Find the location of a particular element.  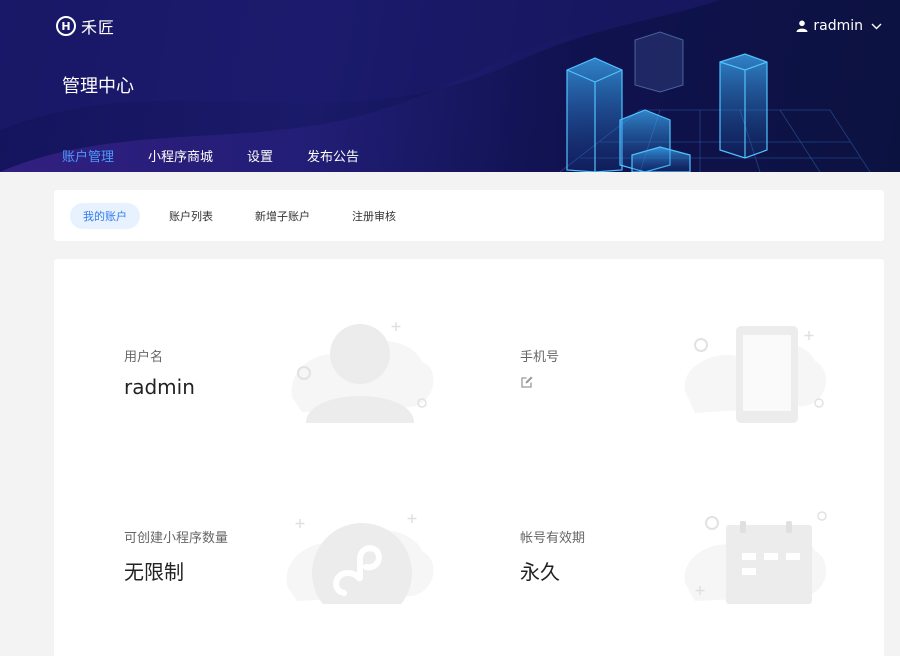

chevron-down-icon is located at coordinates (876, 26).